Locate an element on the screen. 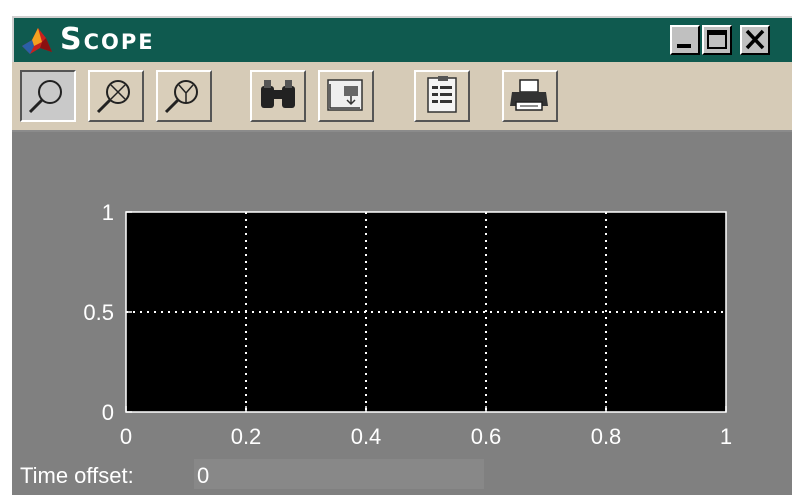  y-tick-label: 0.5 is located at coordinates (98, 312).